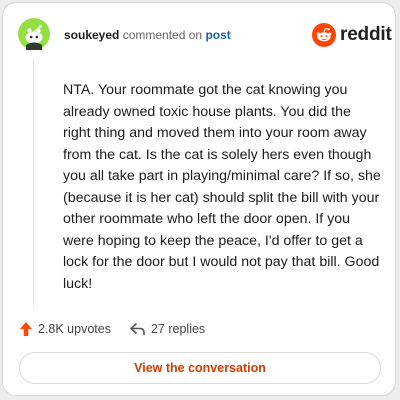  I want to click on reddit-logo: reddit, so click(352, 35).